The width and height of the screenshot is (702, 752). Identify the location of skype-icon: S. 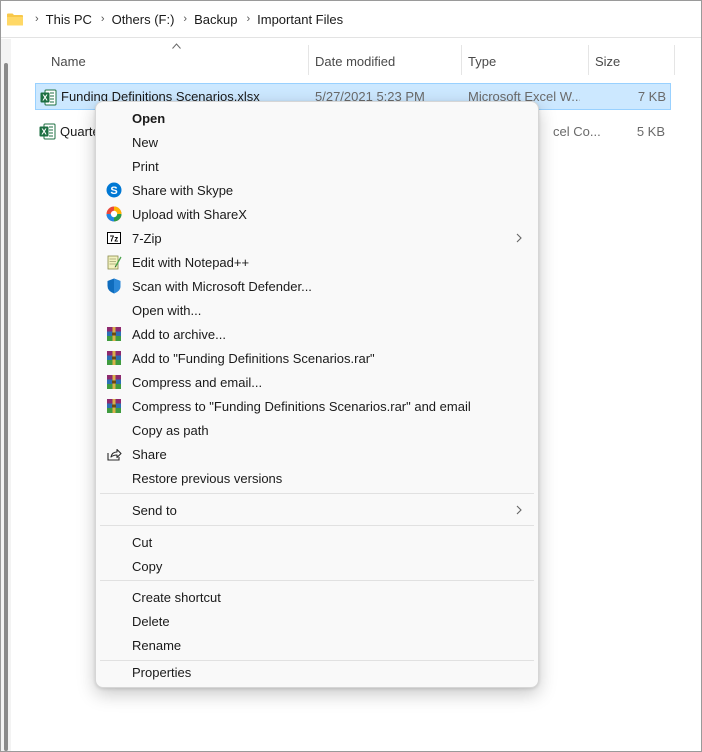
(114, 190).